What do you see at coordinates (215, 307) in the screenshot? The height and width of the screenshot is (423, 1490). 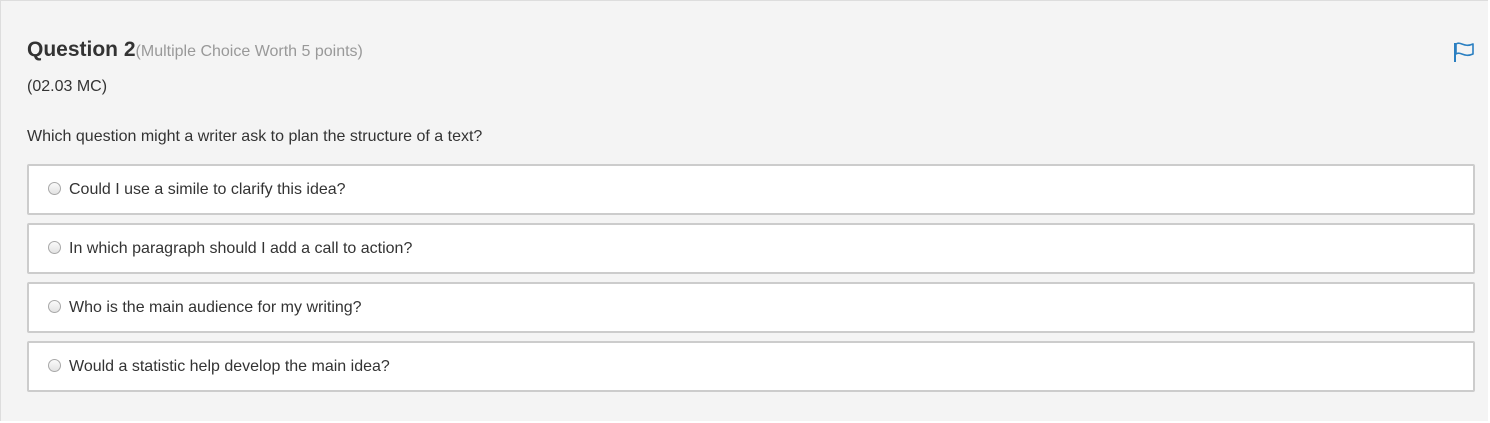 I see `choice-label: Who is the main audience for my writing?` at bounding box center [215, 307].